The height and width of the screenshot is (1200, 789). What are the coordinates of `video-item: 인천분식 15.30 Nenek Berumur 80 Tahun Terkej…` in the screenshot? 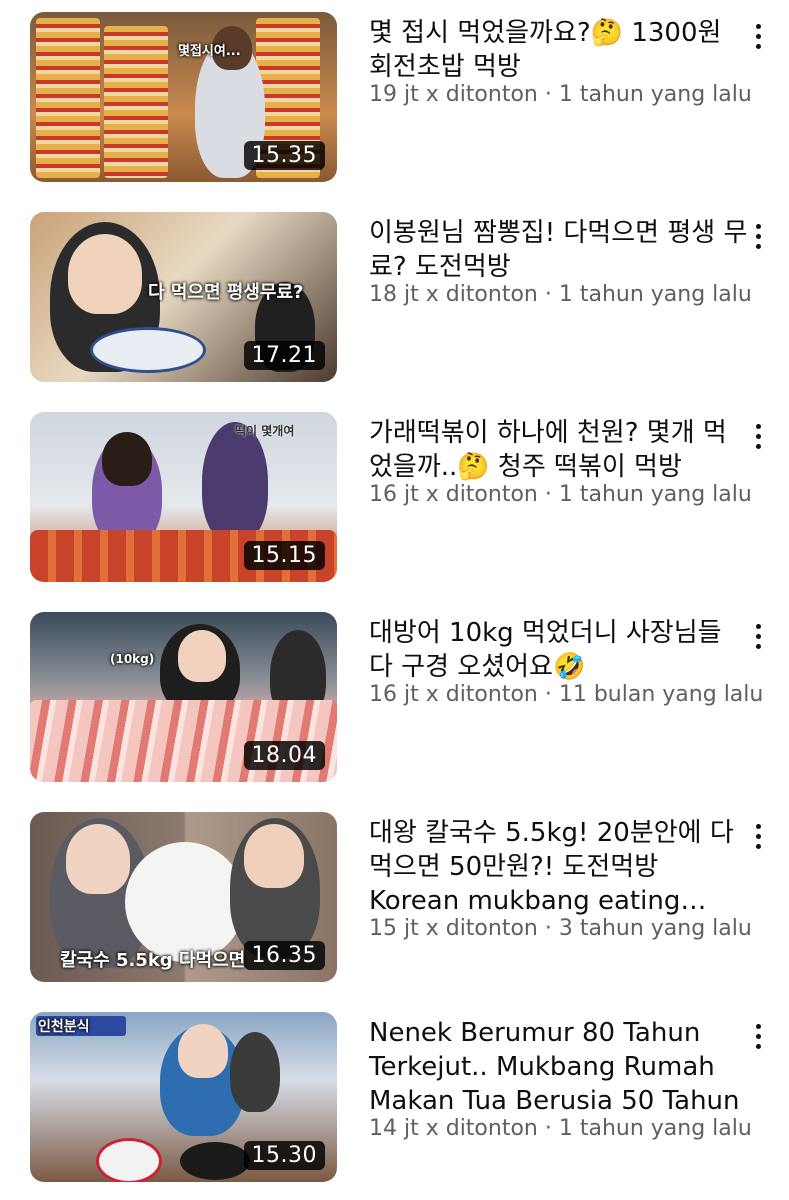 It's located at (394, 1098).